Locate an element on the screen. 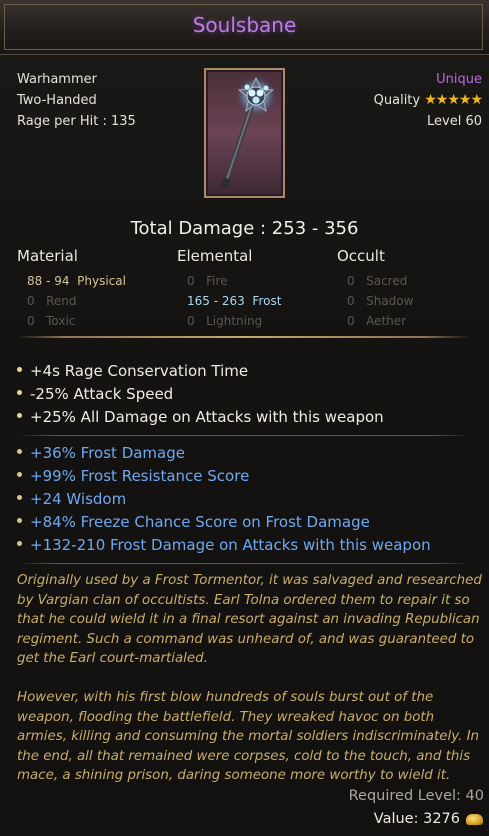 The height and width of the screenshot is (836, 489). magic-affix: +99% Frost Resistance Score is located at coordinates (133, 476).